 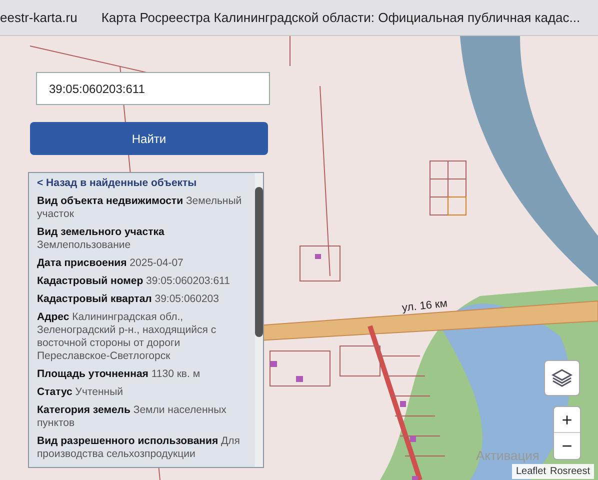 I want to click on scrollbar, so click(x=259, y=320).